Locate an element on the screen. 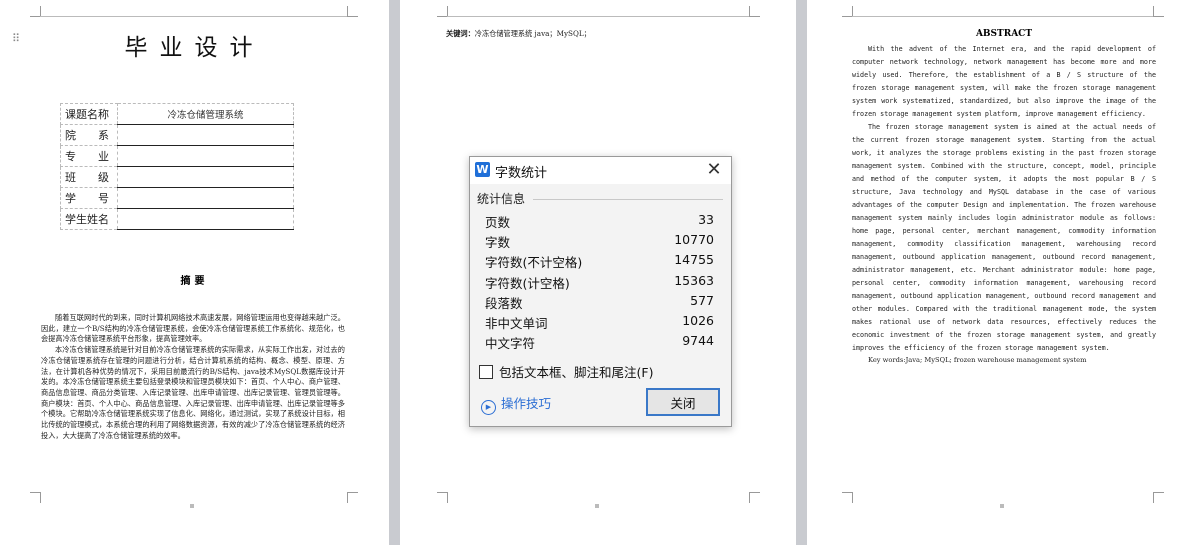 Image resolution: width=1201 pixels, height=545 pixels. stat-row: 中文字符 9744 is located at coordinates (599, 342).